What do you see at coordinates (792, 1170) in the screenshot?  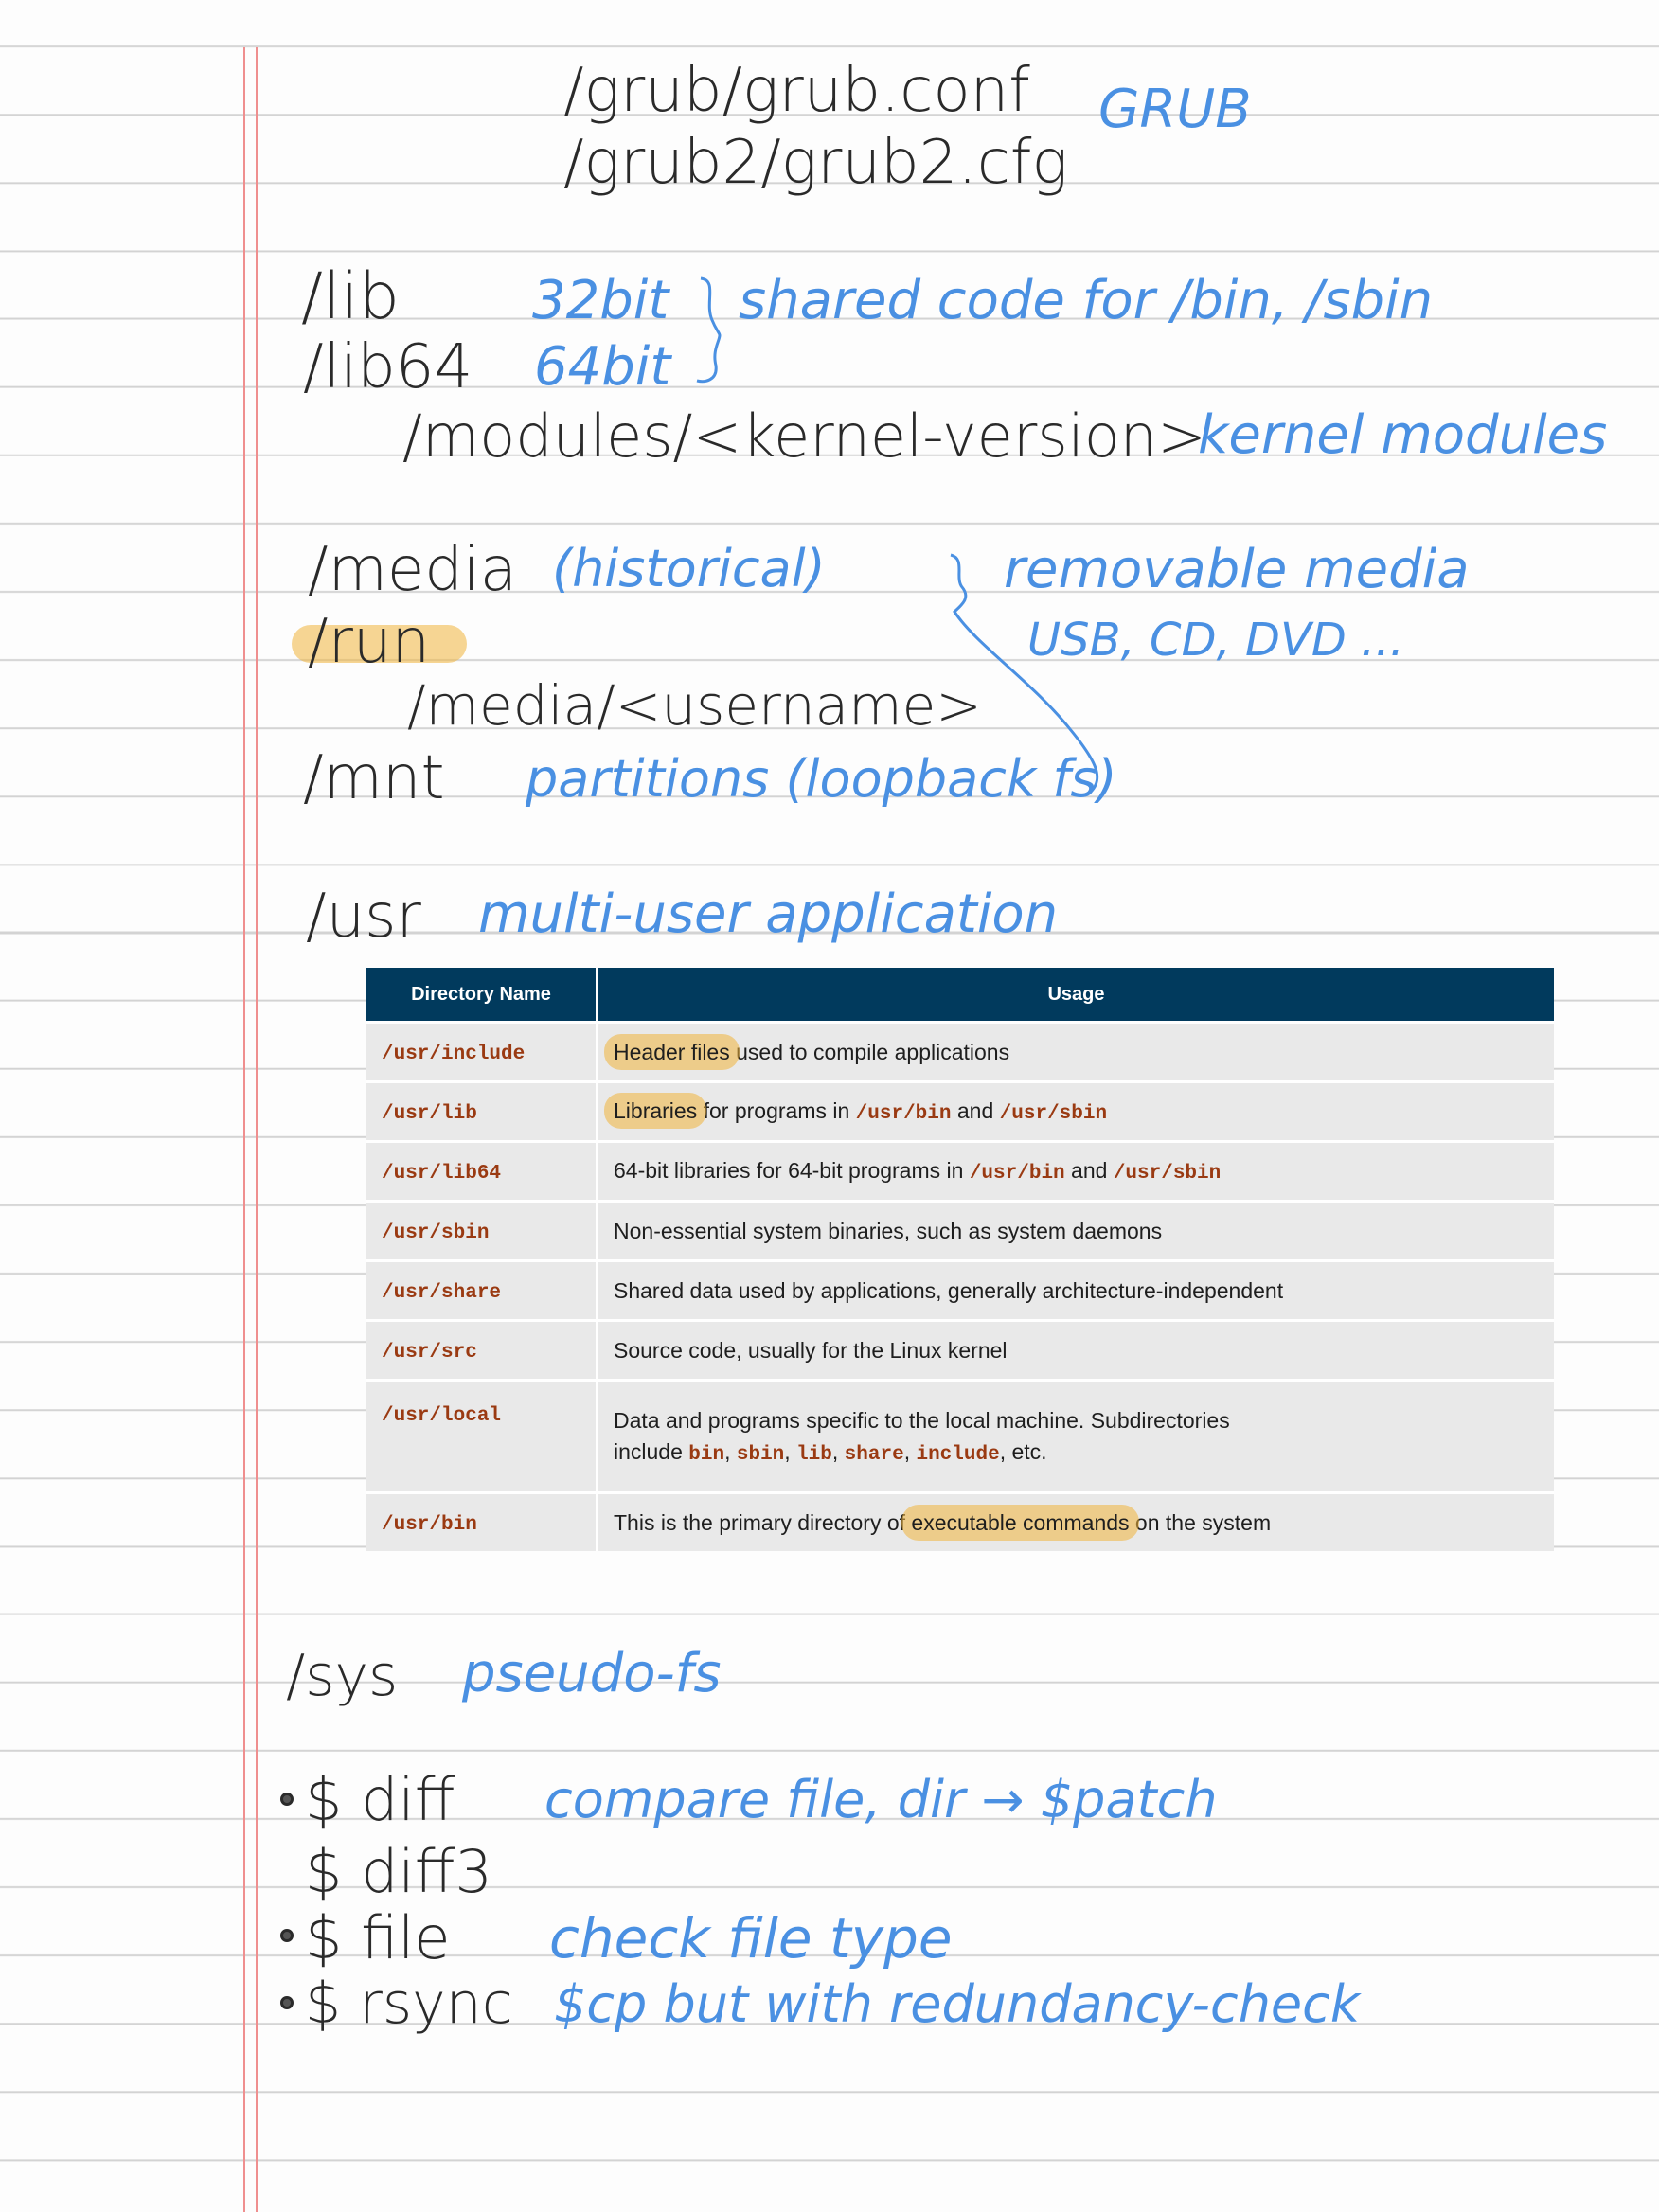 I see `usage-text: 64-bit libraries for 64-bit programs in` at bounding box center [792, 1170].